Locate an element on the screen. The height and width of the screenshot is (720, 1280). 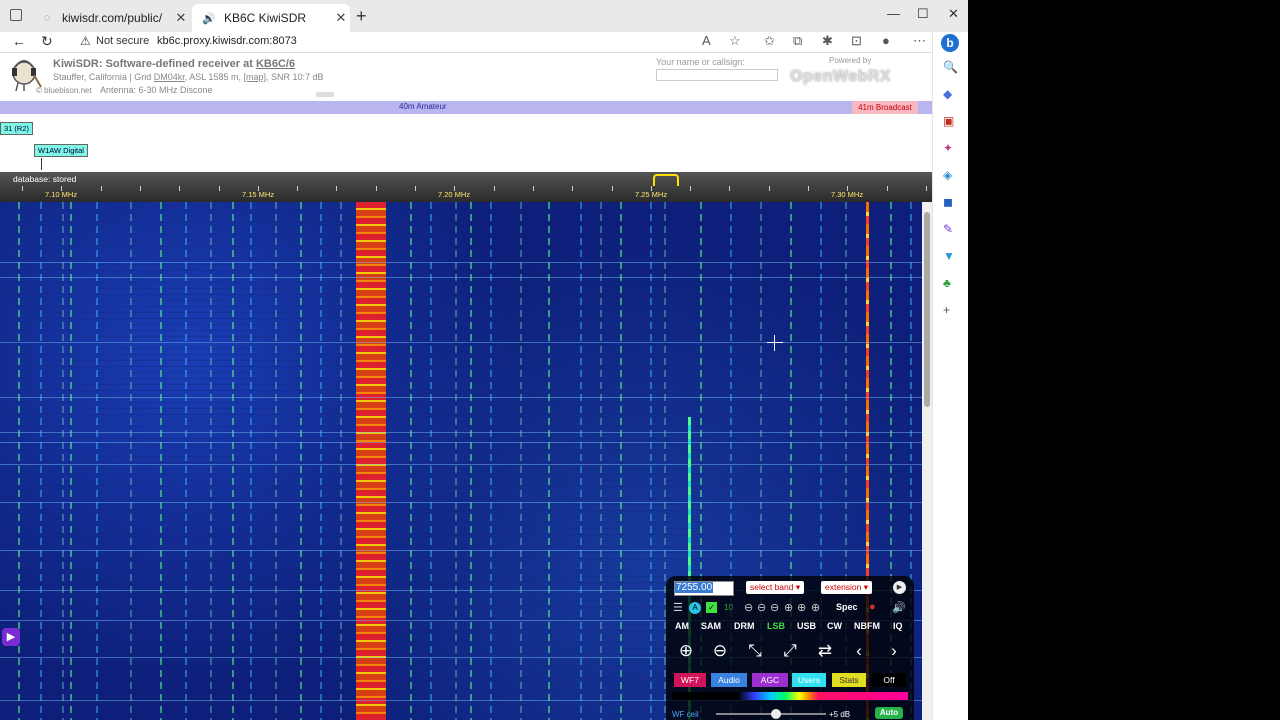
panel-audio-button: Audio is located at coordinates (729, 680).